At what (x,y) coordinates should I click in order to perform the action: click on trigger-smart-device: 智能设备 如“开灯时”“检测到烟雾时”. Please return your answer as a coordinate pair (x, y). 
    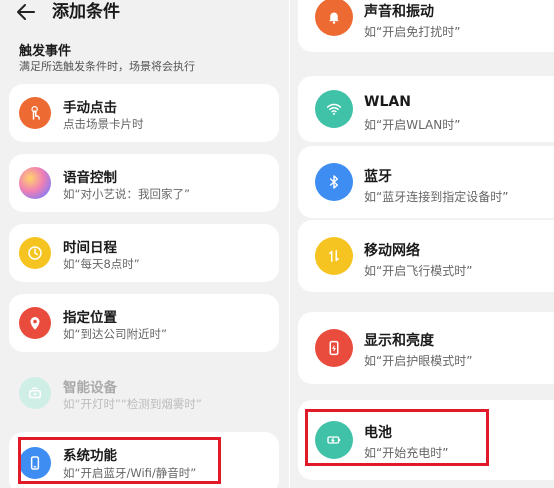
    Looking at the image, I should click on (144, 393).